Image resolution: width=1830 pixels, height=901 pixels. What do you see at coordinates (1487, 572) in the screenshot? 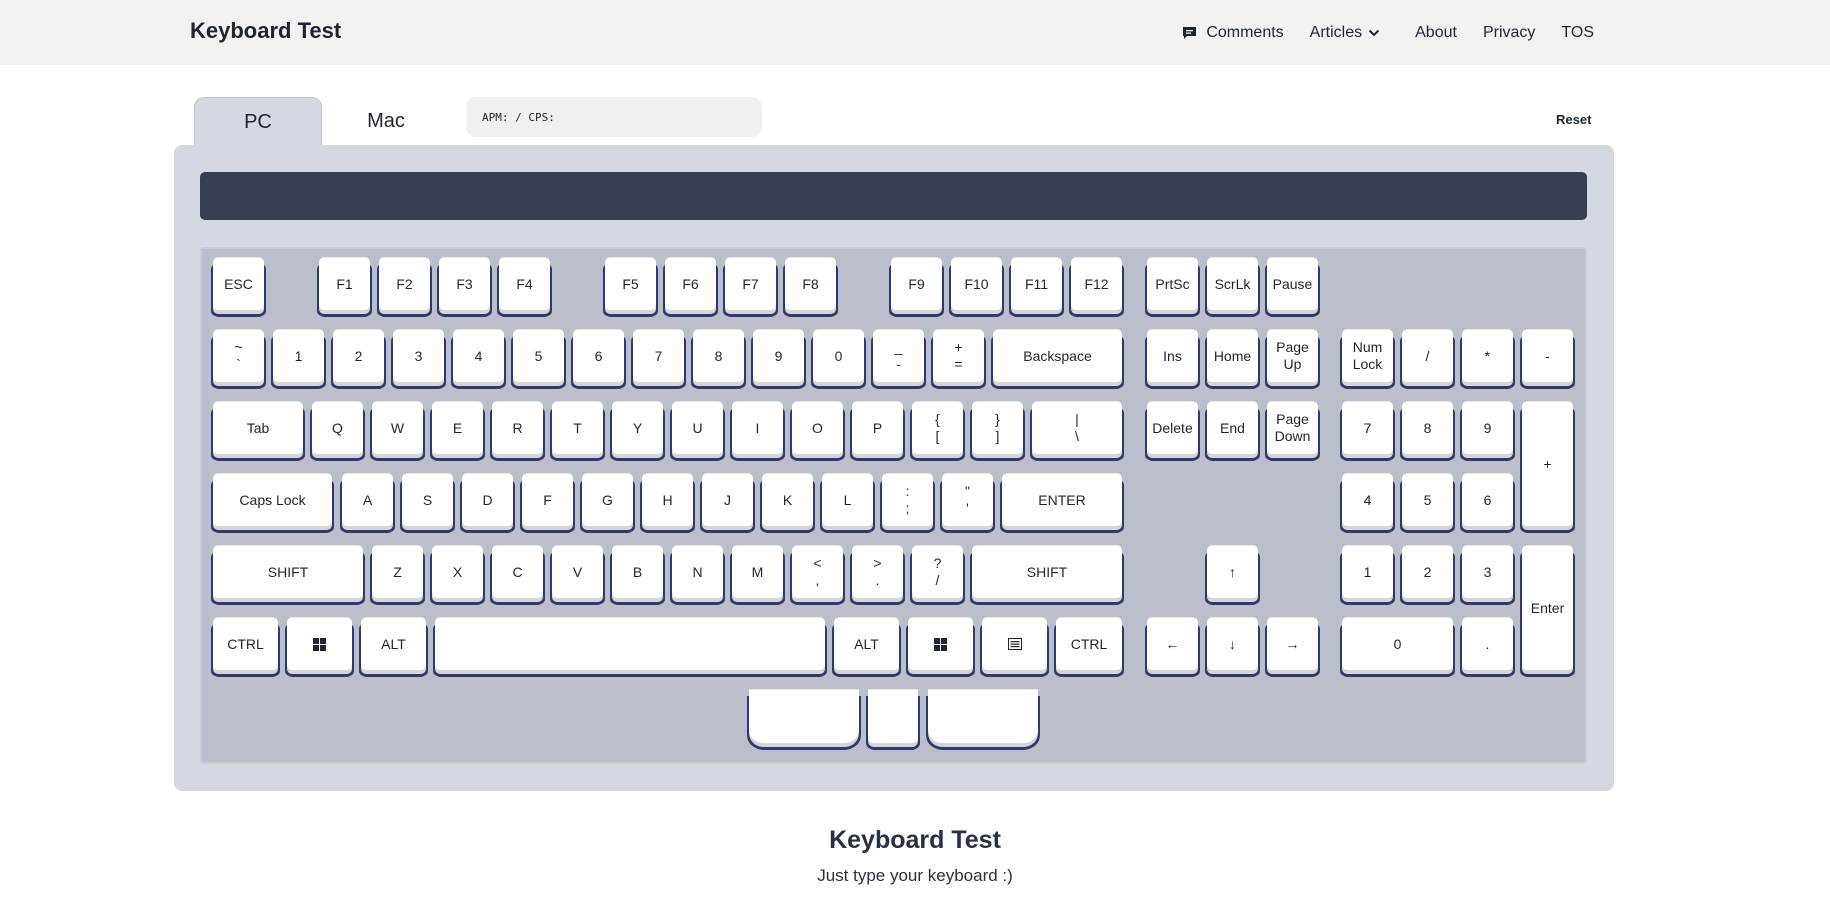
I see `key-numpad-3: 3` at bounding box center [1487, 572].